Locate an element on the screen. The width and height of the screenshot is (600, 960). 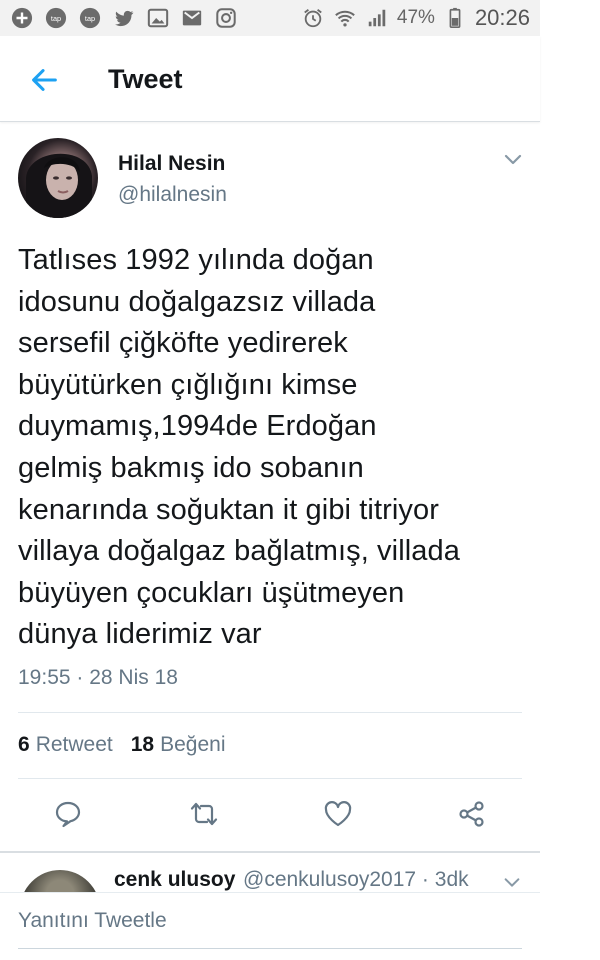
reply-author-name: cenk ulusoy is located at coordinates (174, 880).